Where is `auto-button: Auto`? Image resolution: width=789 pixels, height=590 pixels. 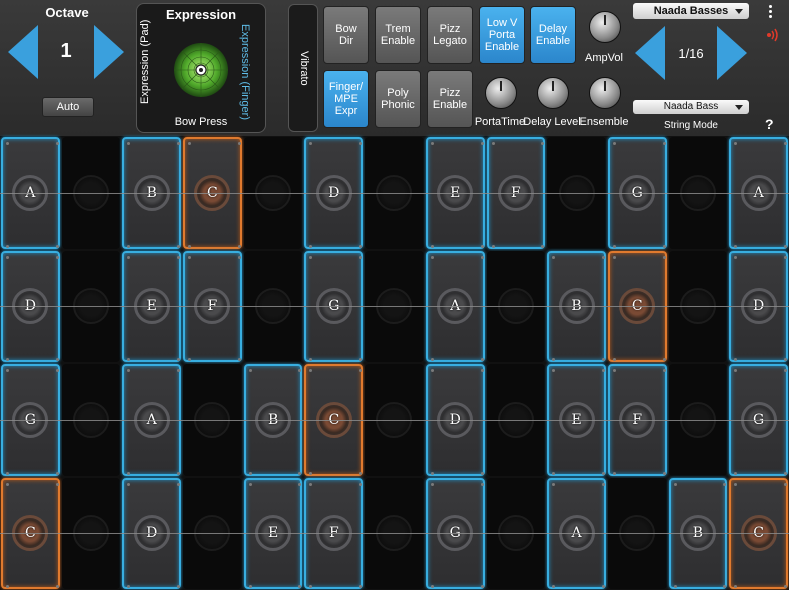
auto-button: Auto is located at coordinates (68, 107).